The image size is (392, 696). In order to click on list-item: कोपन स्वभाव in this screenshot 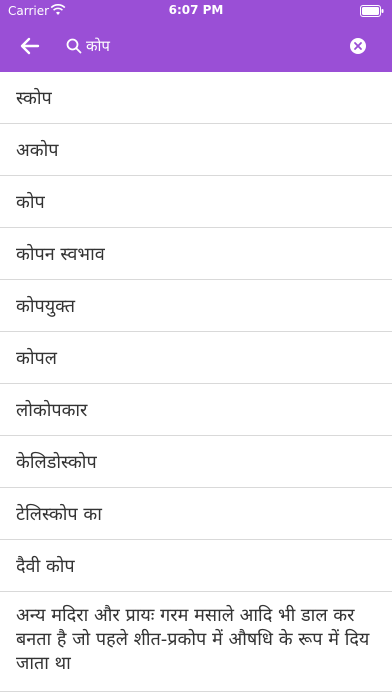, I will do `click(196, 254)`.